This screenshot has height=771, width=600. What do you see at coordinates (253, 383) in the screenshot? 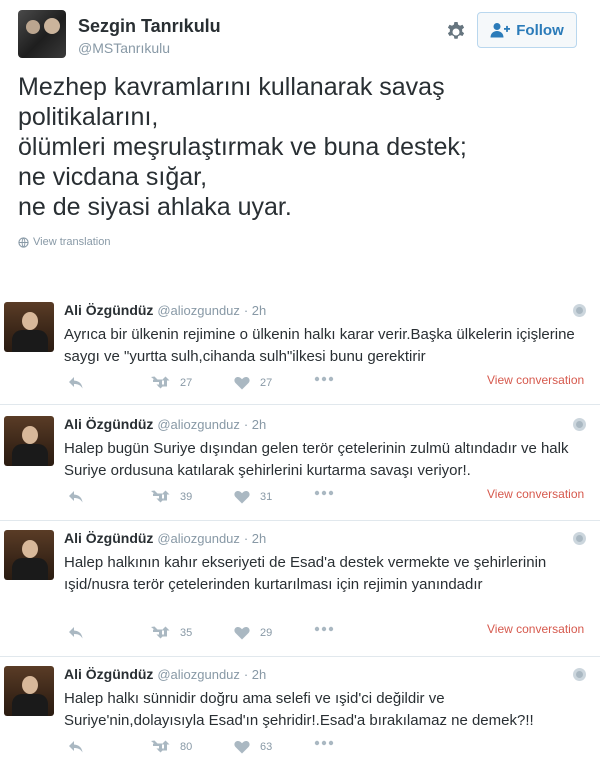
I see `like-button: 27` at bounding box center [253, 383].